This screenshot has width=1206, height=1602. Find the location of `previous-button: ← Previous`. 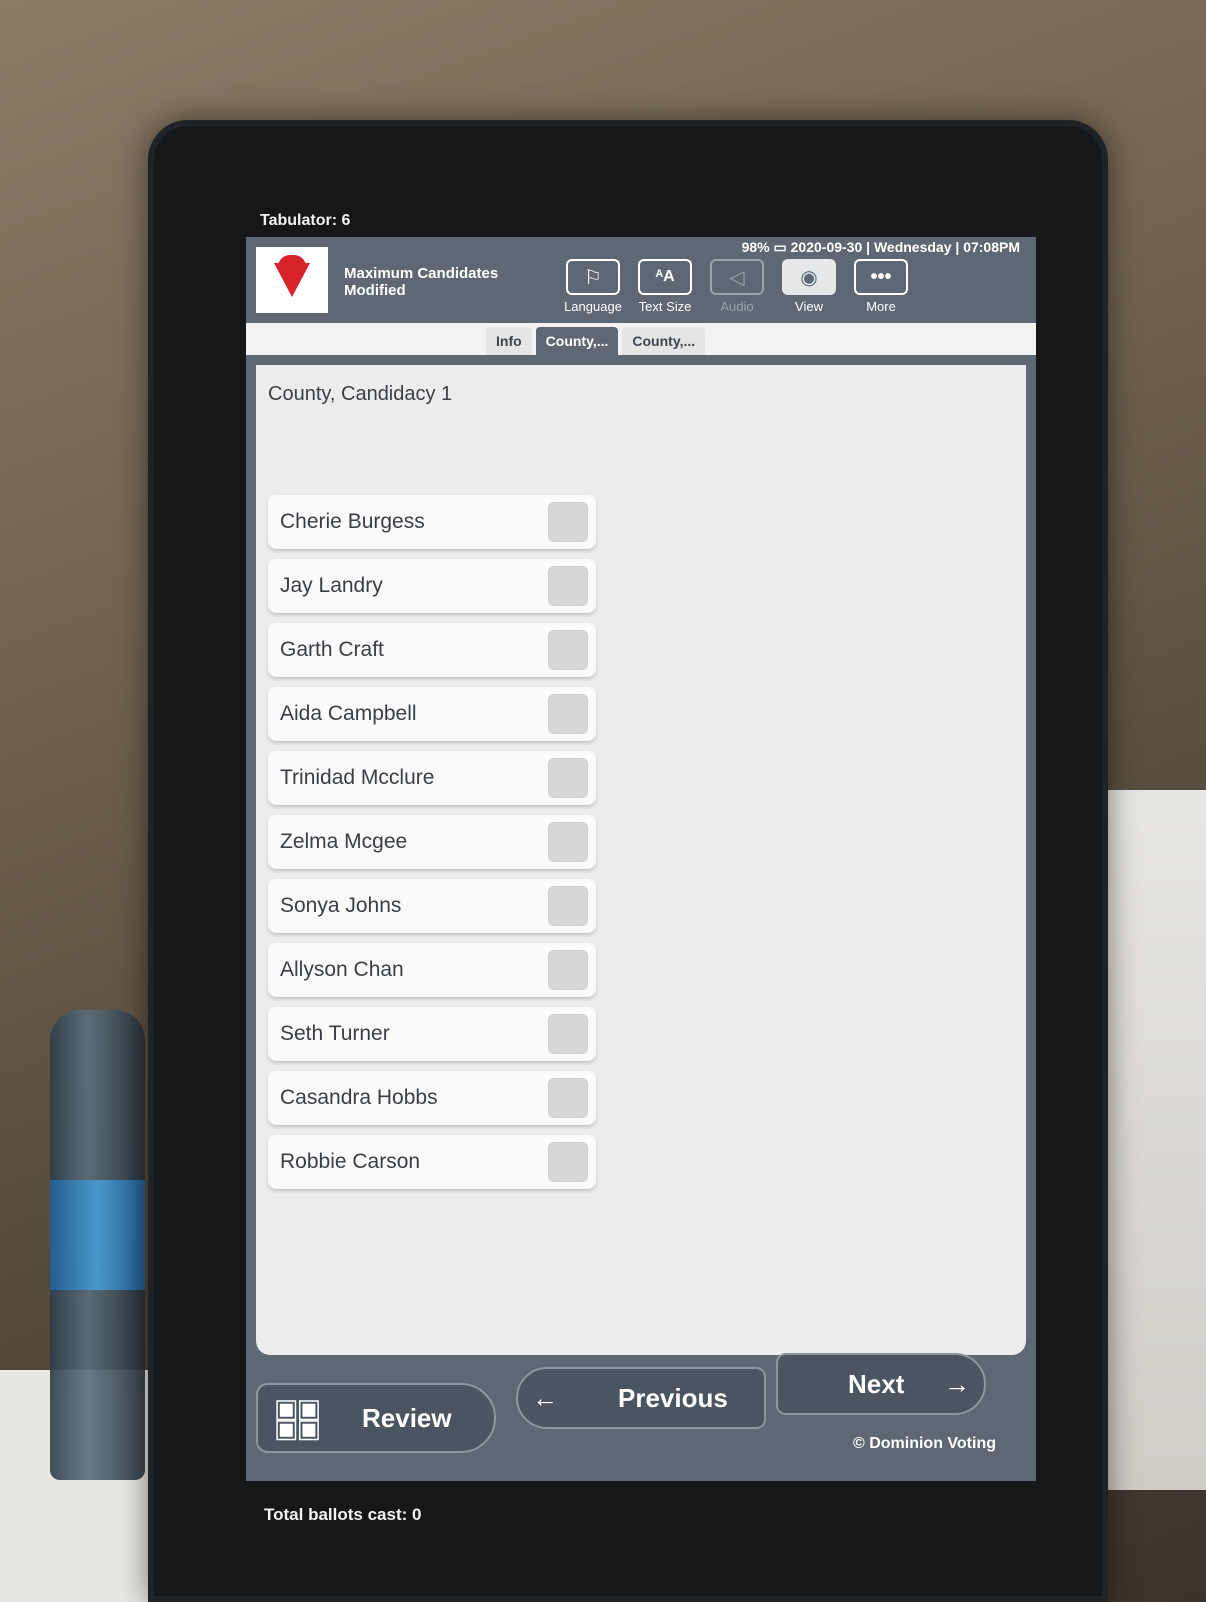

previous-button: ← Previous is located at coordinates (641, 1398).